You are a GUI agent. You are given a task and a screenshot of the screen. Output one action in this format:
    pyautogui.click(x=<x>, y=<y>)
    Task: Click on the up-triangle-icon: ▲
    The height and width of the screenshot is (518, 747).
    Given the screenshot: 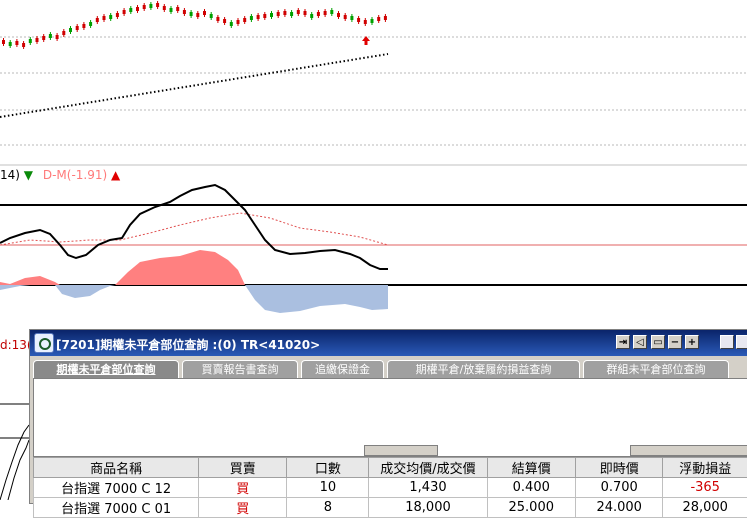 What is the action you would take?
    pyautogui.click(x=115, y=175)
    